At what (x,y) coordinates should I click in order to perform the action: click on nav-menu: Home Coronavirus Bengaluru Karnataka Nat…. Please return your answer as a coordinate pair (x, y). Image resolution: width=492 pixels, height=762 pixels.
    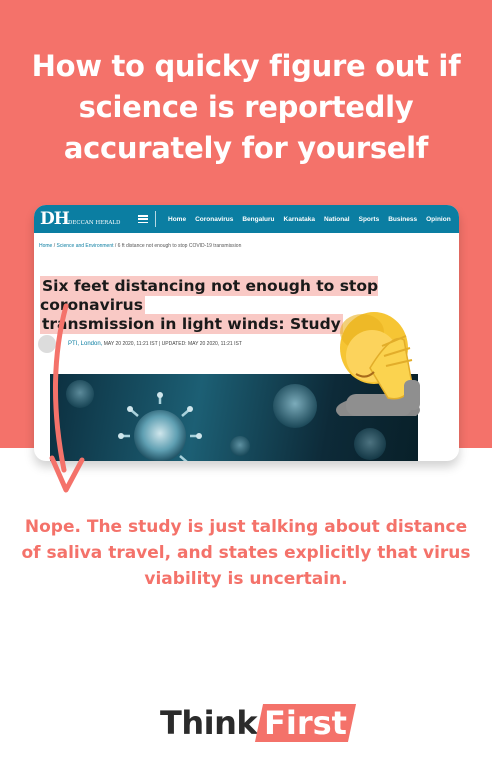
    Looking at the image, I should click on (309, 219).